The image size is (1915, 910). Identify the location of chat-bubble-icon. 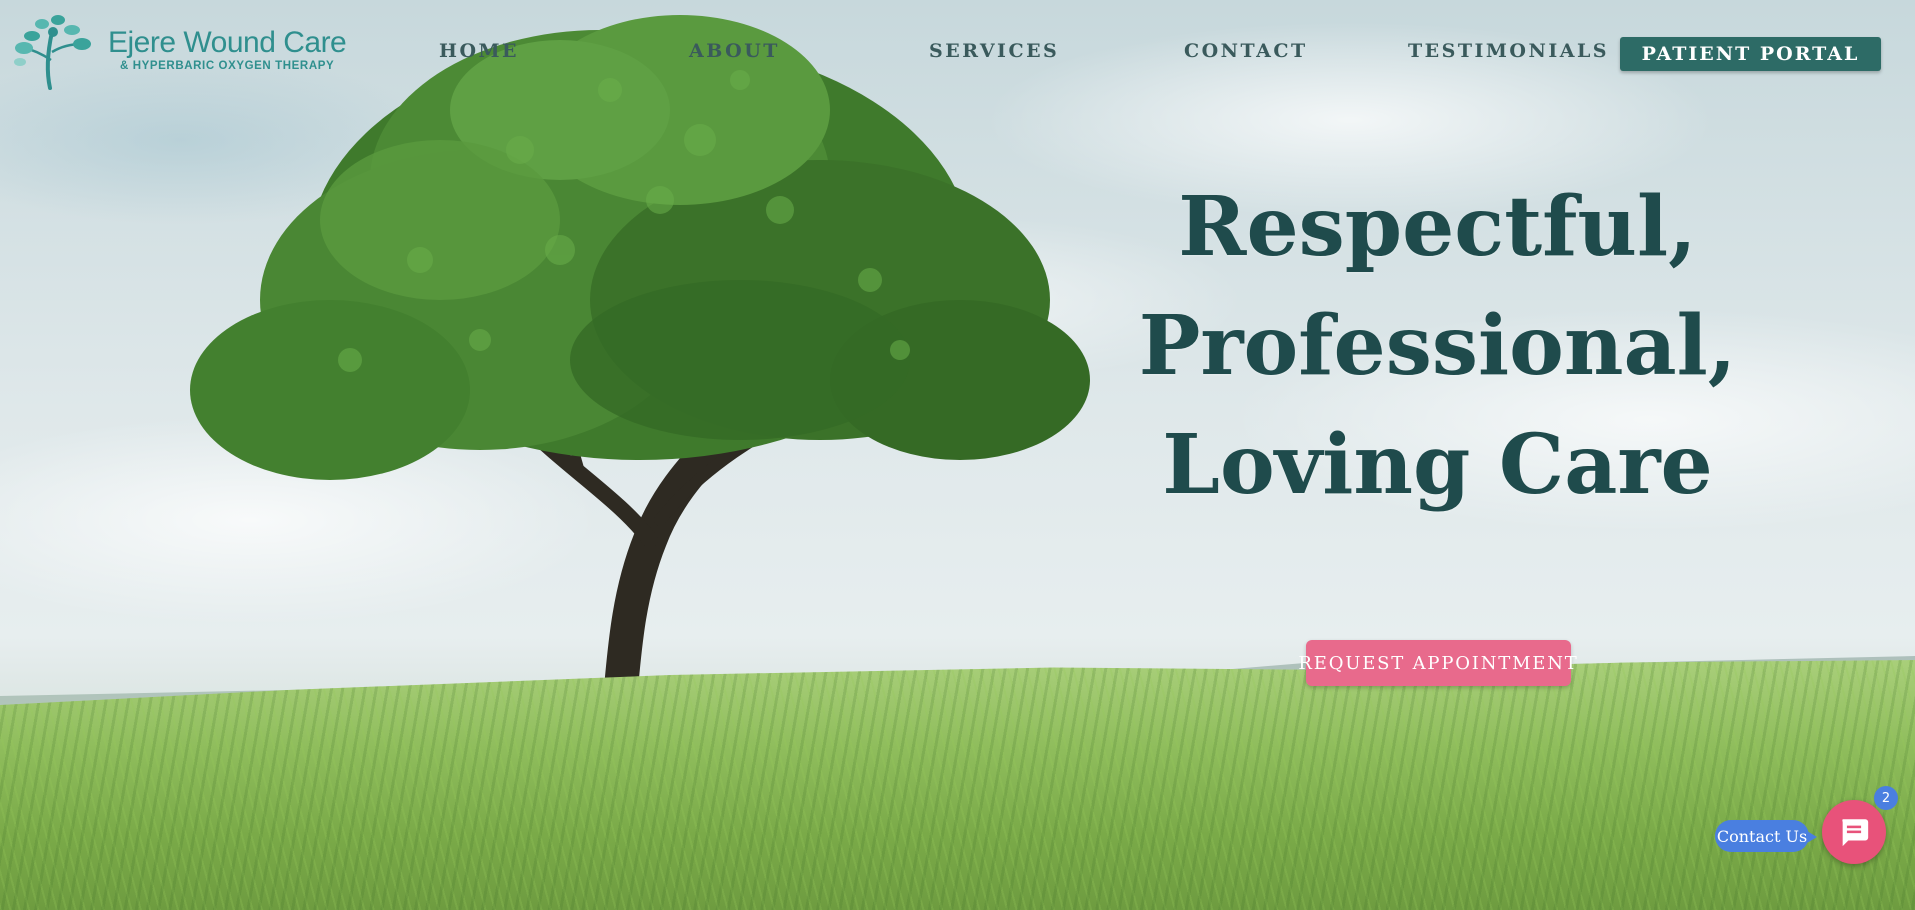
(1855, 833).